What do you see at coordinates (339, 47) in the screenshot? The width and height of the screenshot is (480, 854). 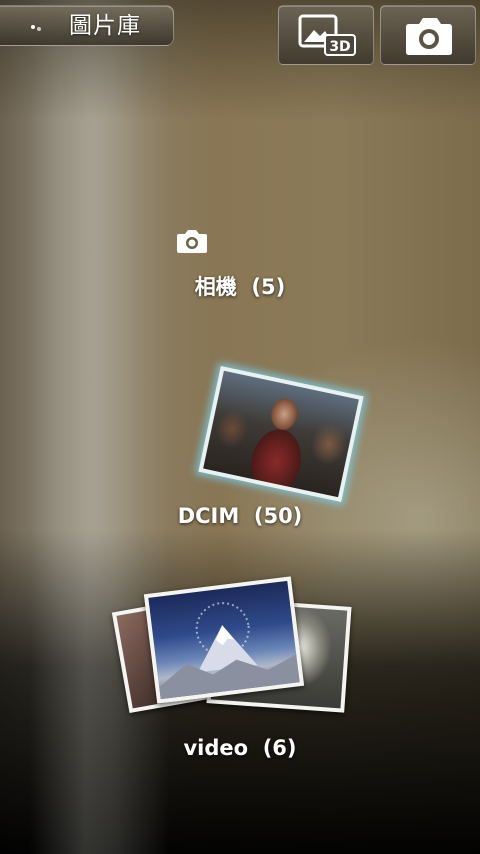 I see `3d-badge-text: 3D` at bounding box center [339, 47].